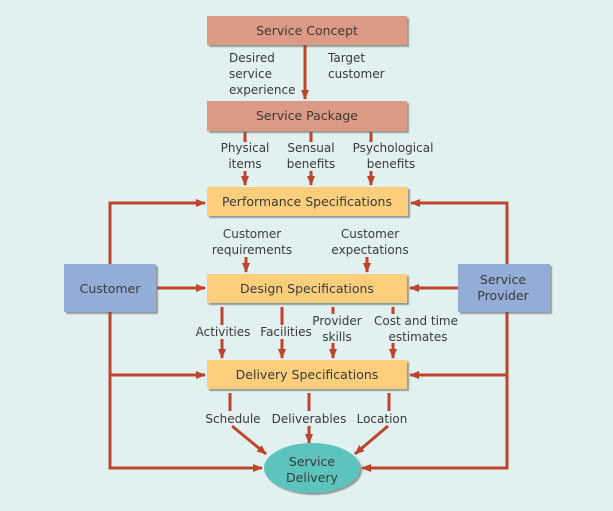 The width and height of the screenshot is (613, 511). Describe the element at coordinates (232, 419) in the screenshot. I see `label-schedule: Schedule` at that location.